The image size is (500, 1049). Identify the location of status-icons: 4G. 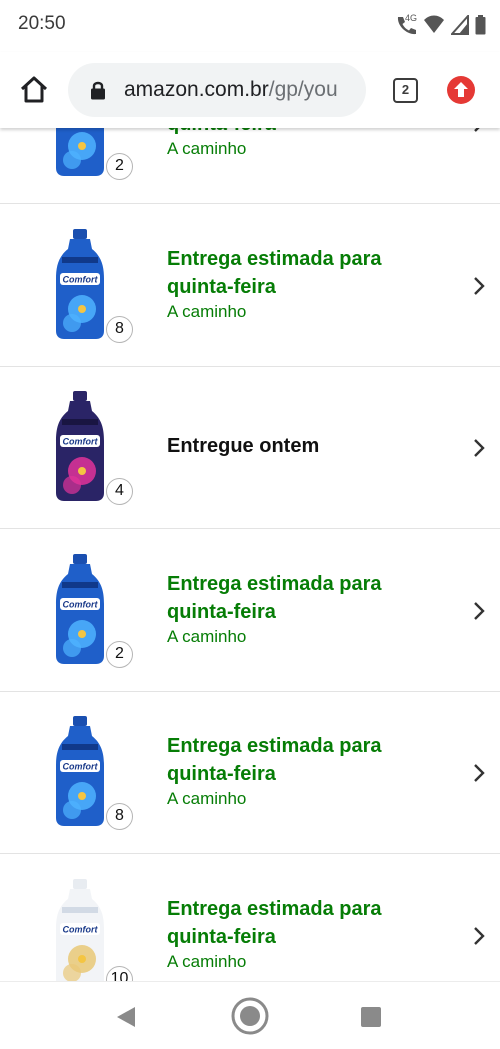
(440, 25).